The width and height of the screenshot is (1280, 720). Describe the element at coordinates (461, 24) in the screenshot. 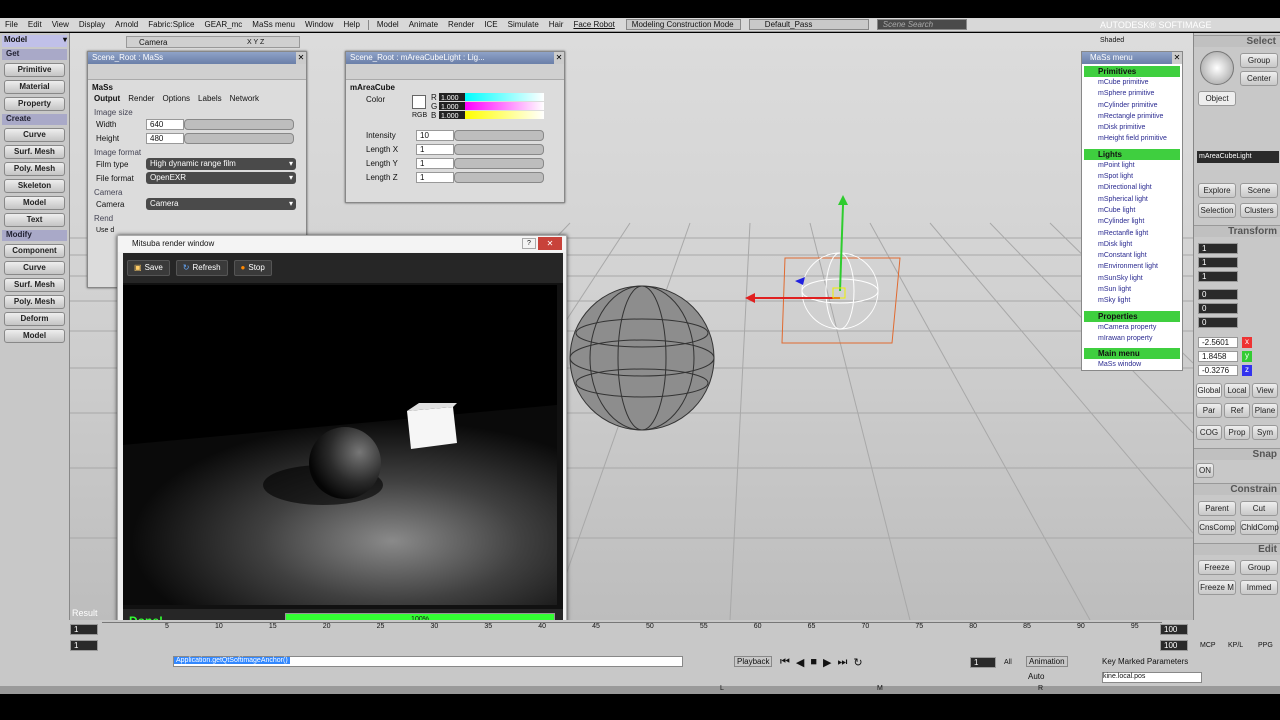

I see `menu-render: Render` at that location.